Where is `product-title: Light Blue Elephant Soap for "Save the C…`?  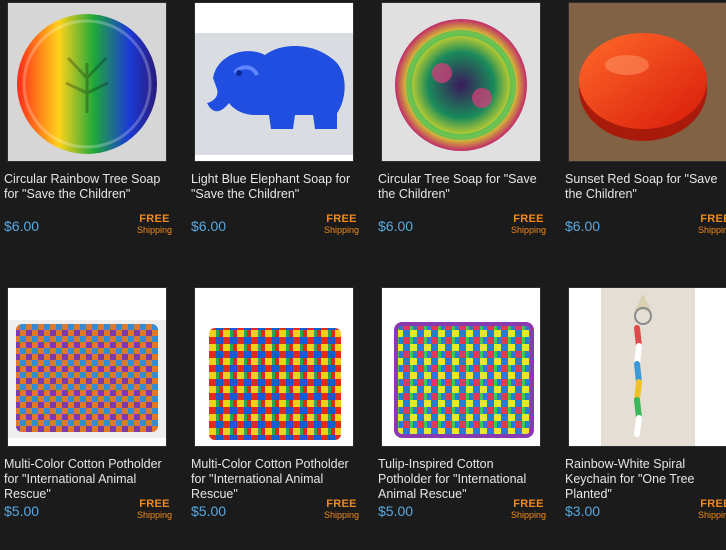 product-title: Light Blue Elephant Soap for "Save the C… is located at coordinates (274, 195).